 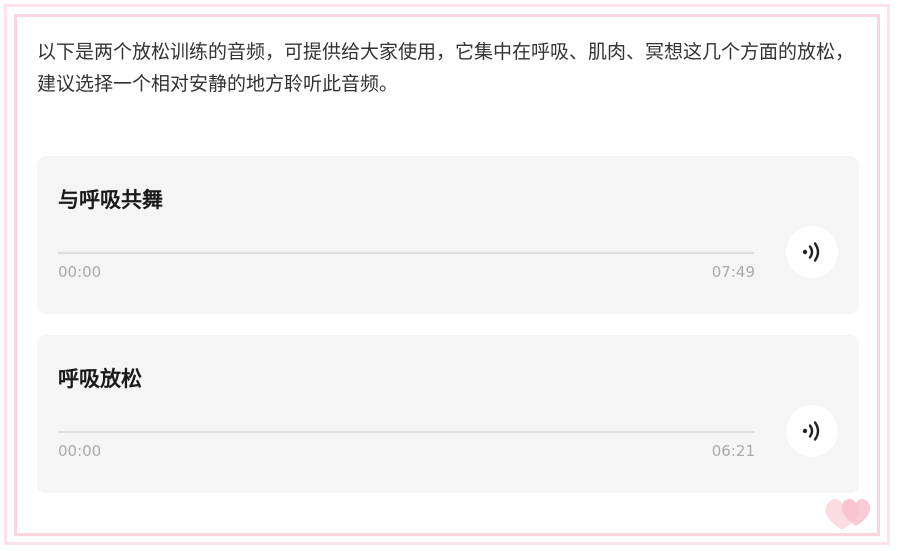 What do you see at coordinates (733, 451) in the screenshot?
I see `duration: 06:21` at bounding box center [733, 451].